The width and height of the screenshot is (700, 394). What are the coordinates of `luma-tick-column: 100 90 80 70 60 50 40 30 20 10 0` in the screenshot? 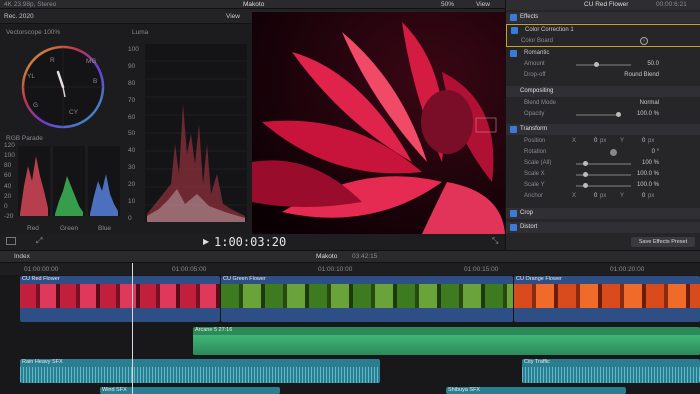 It's located at (136, 133).